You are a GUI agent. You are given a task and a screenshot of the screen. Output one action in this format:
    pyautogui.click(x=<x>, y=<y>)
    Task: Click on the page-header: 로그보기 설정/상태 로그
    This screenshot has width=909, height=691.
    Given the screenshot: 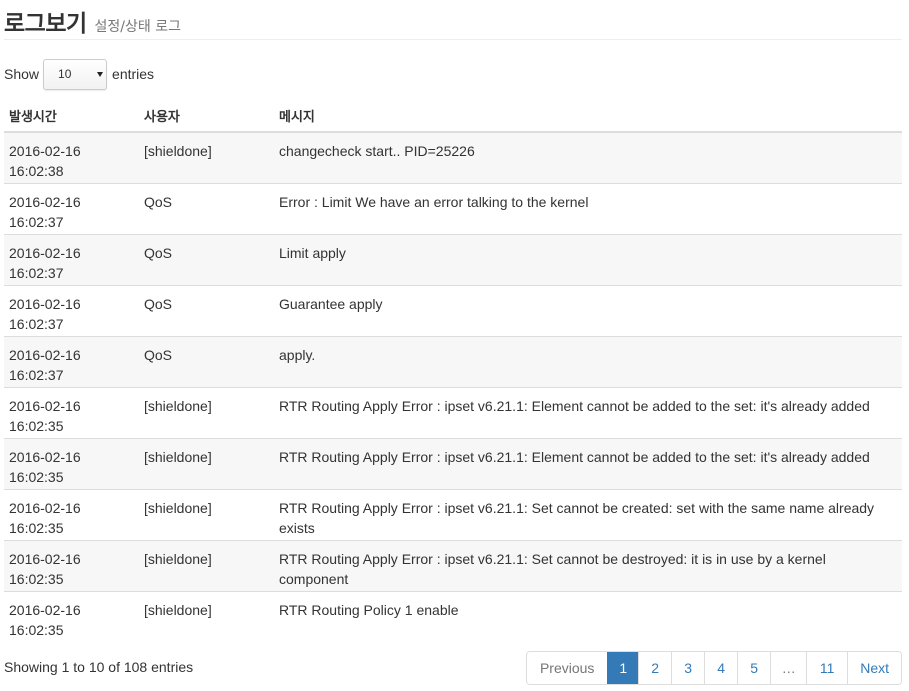 What is the action you would take?
    pyautogui.click(x=453, y=22)
    